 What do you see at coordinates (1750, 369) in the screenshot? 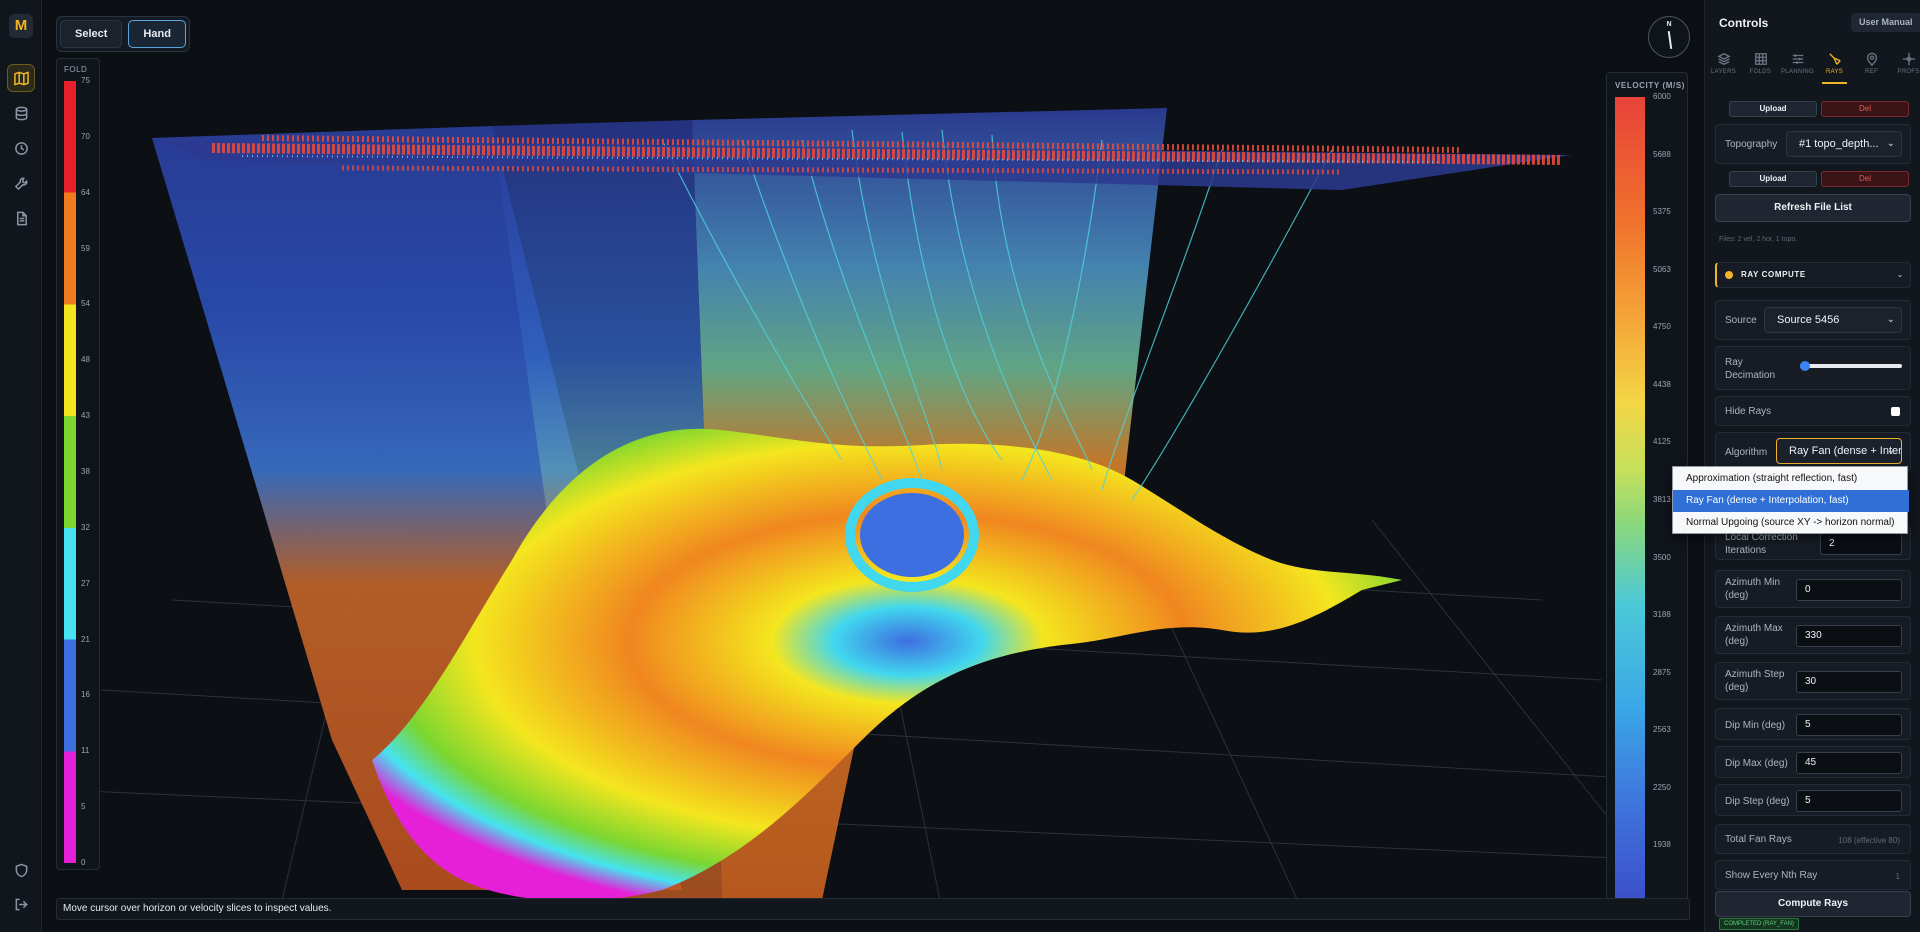
I see `ray-decimation-label: Ray Decimation` at bounding box center [1750, 369].